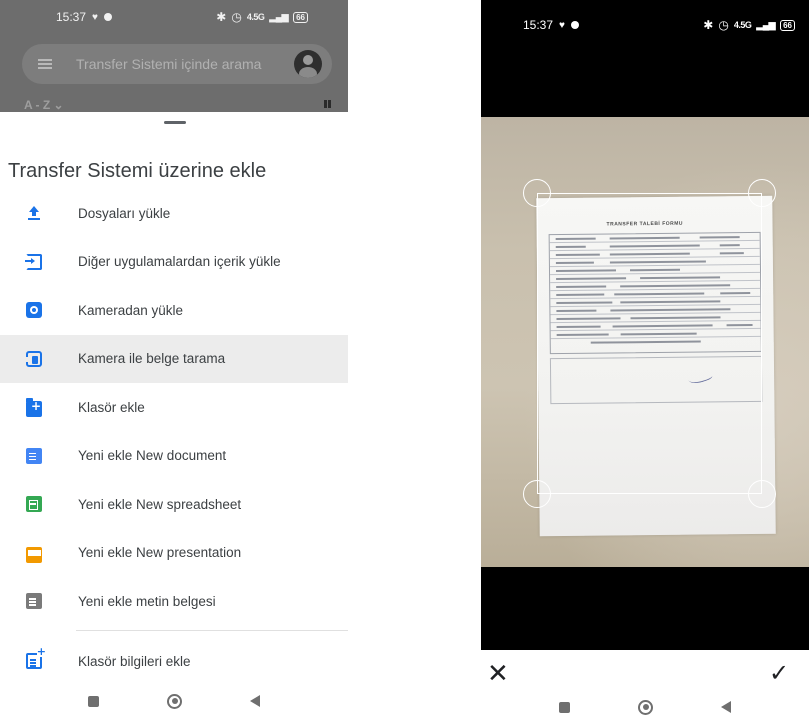 The height and width of the screenshot is (727, 809). I want to click on sort-selector: A - Z ⌄, so click(44, 105).